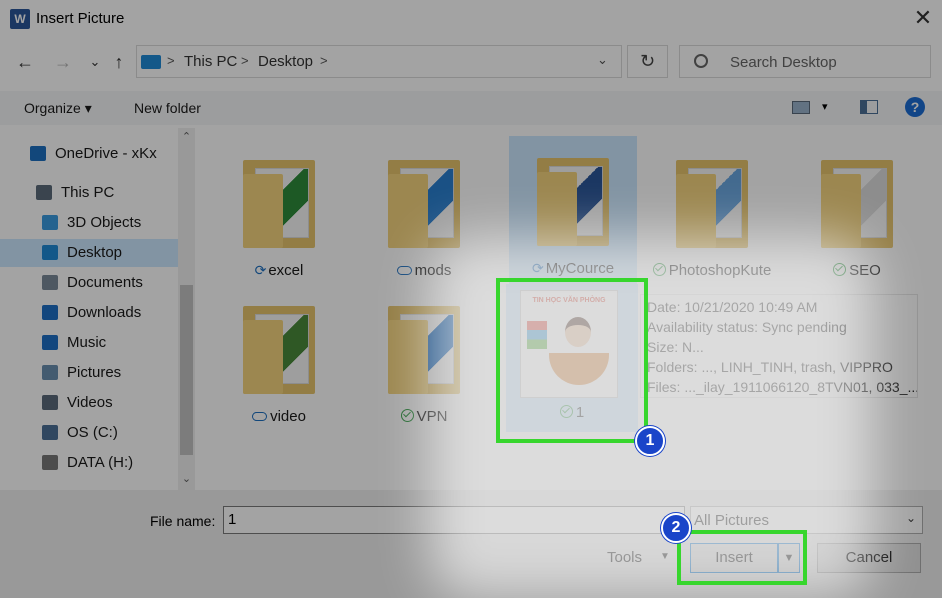  What do you see at coordinates (89, 223) in the screenshot?
I see `sidebar-item-3d-objects: 3D Objects` at bounding box center [89, 223].